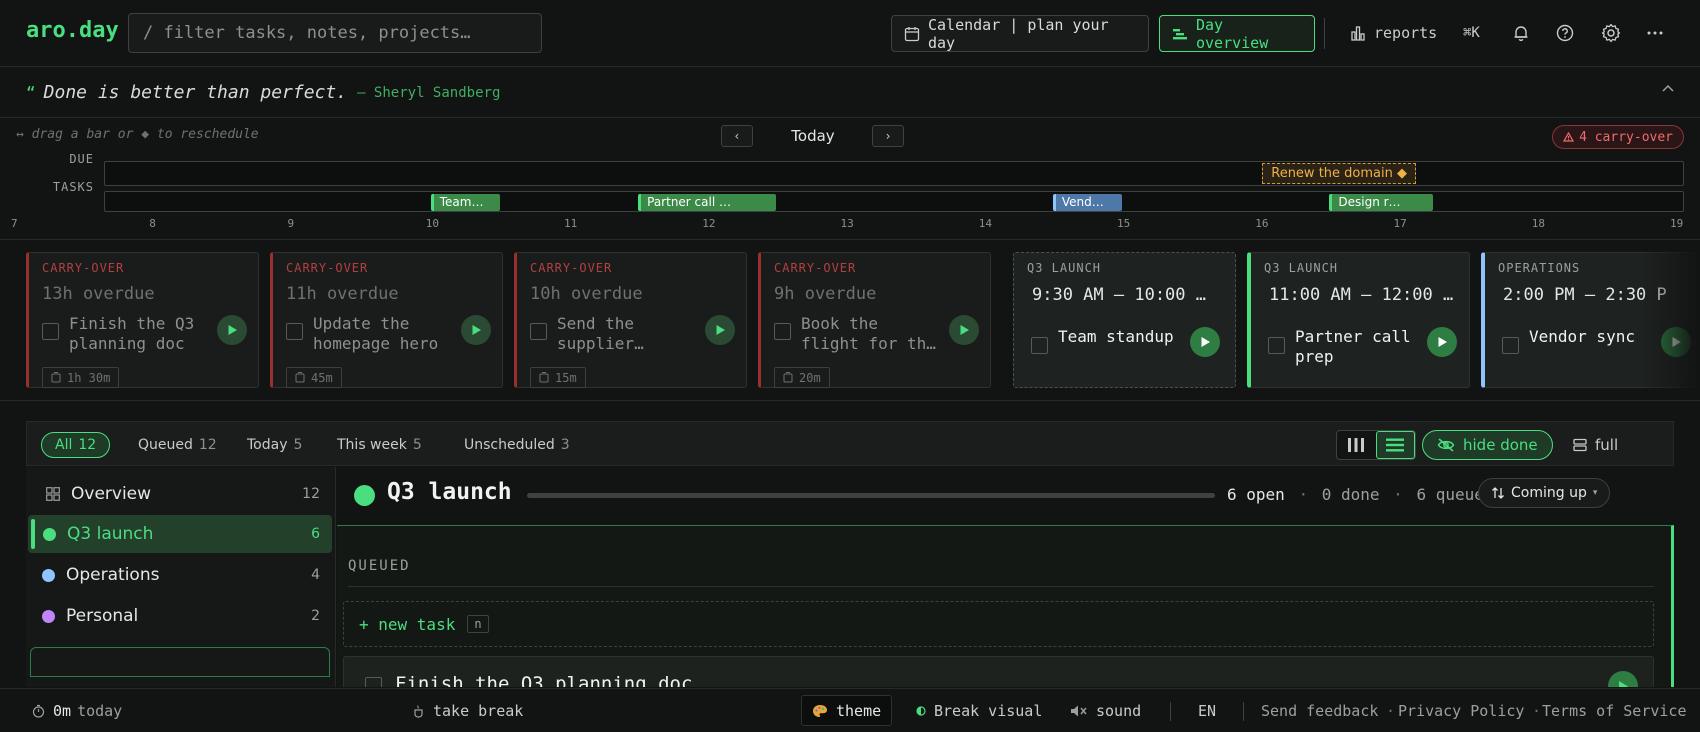  I want to click on today-label: Today, so click(813, 136).